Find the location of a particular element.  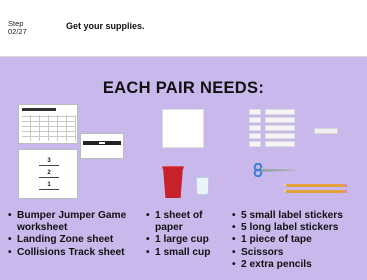

list-item: Collisions Track sheet is located at coordinates (78, 253).